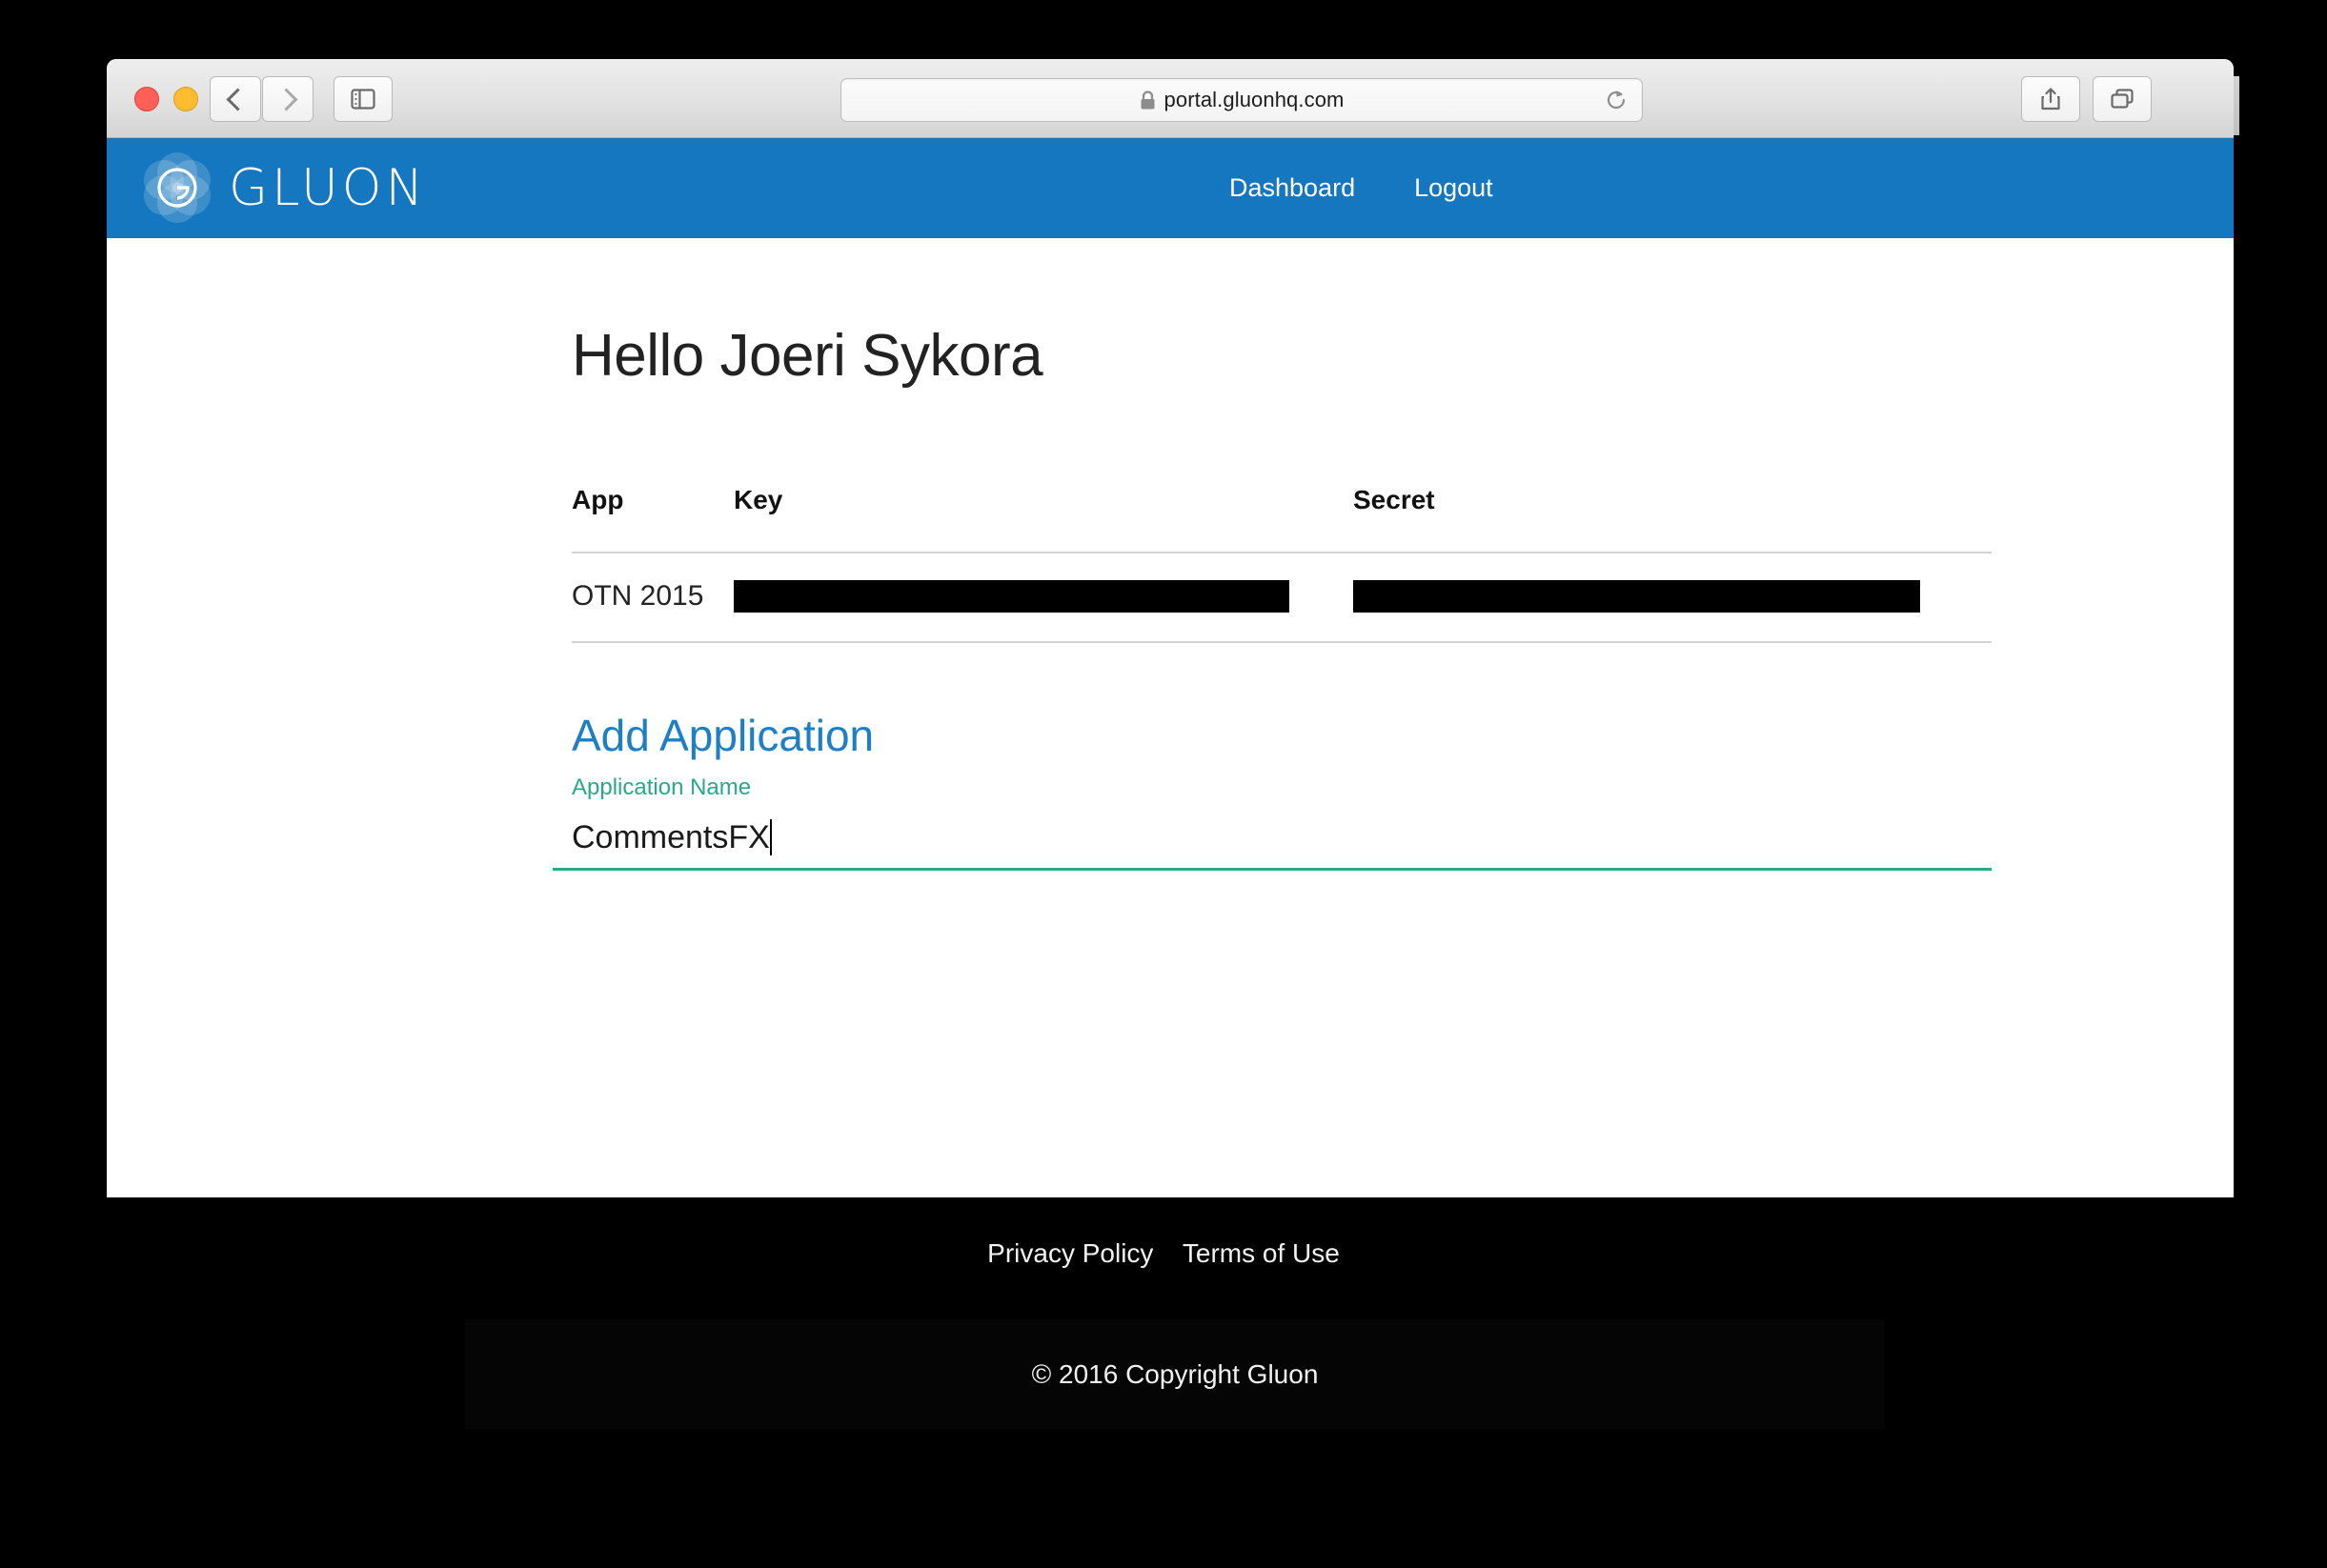 The image size is (2327, 1568). I want to click on sidebar-toggle-button, so click(363, 99).